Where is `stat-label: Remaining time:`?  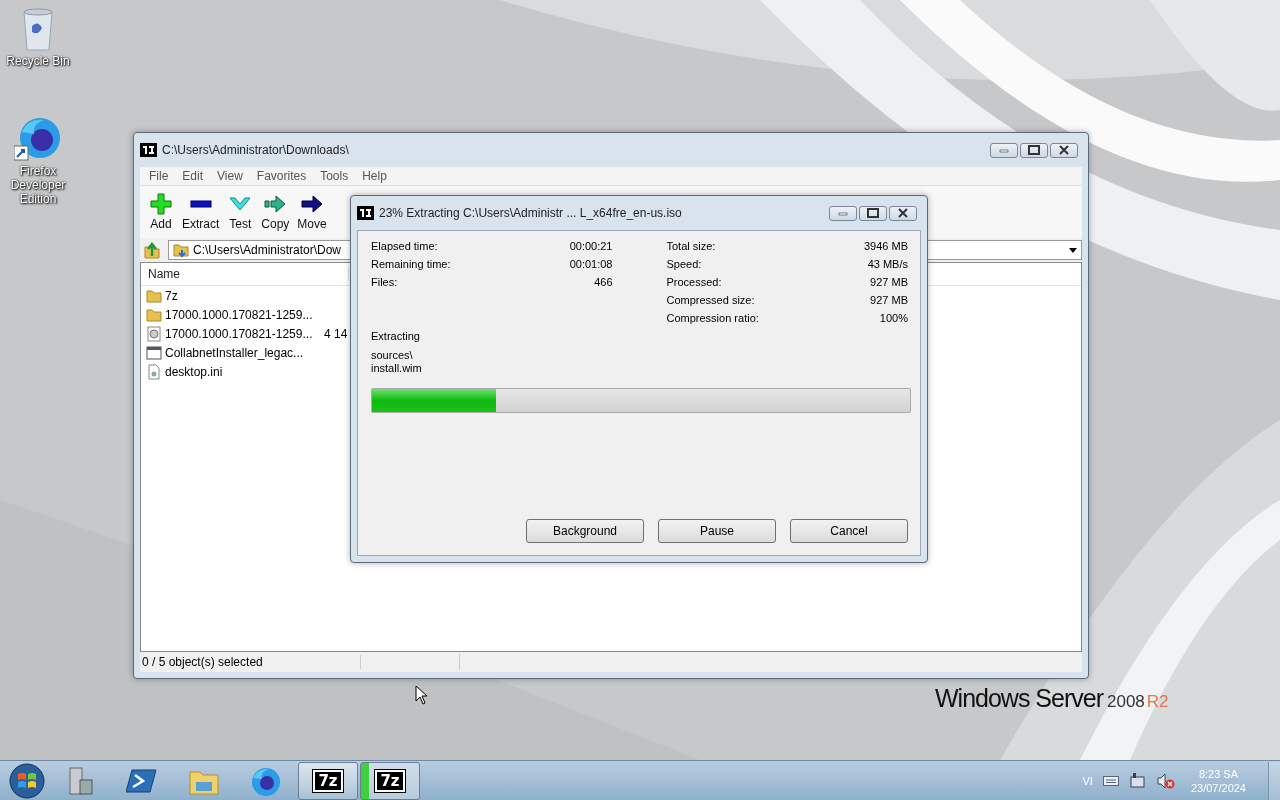
stat-label: Remaining time: is located at coordinates (411, 264).